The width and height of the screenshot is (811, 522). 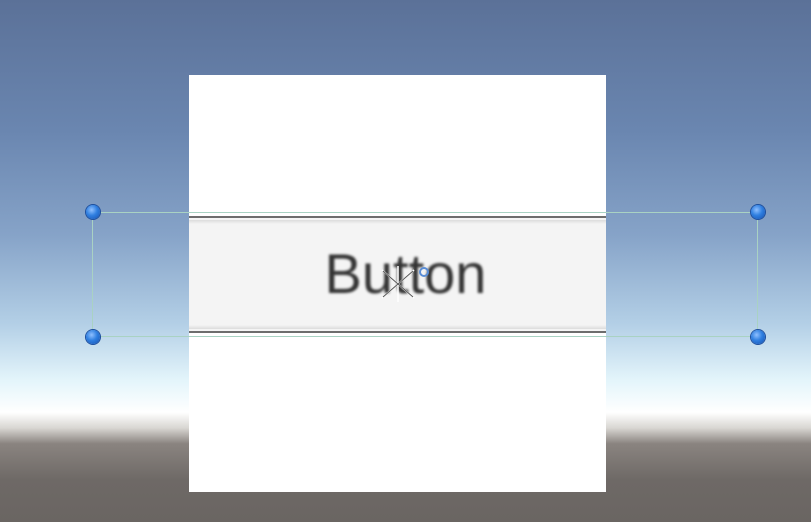 What do you see at coordinates (93, 337) in the screenshot?
I see `resize-handle-bottom-left` at bounding box center [93, 337].